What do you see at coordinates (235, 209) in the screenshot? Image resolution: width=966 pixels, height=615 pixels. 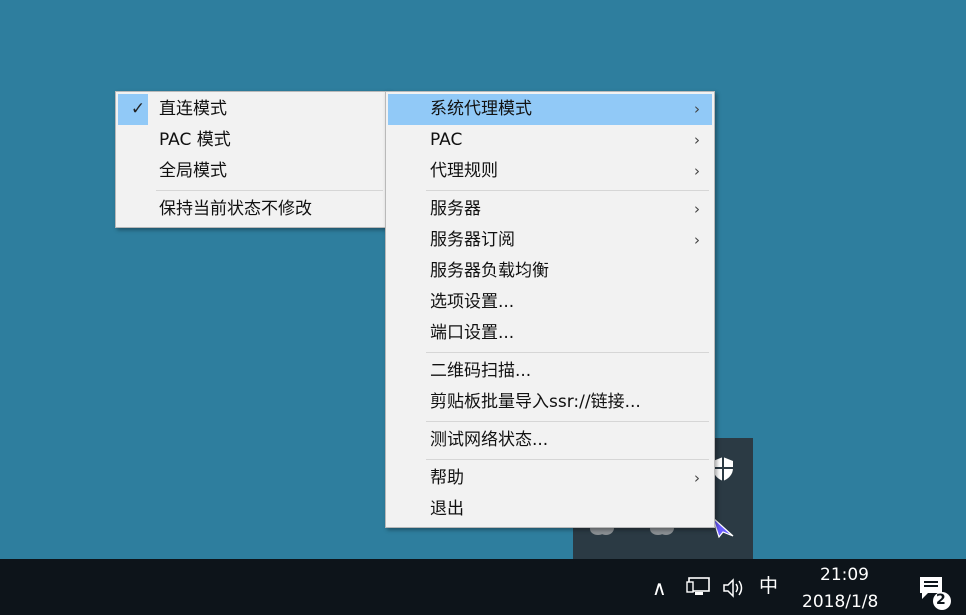 I see `menu-item-label: 保持当前状态不修改` at bounding box center [235, 209].